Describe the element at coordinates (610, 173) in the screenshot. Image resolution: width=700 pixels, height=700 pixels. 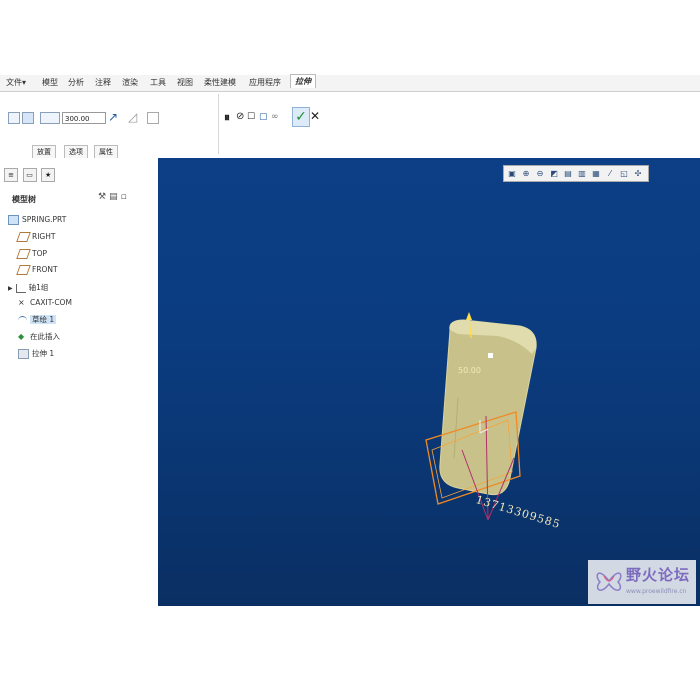
I see `datum-display-icon: ⁄` at that location.